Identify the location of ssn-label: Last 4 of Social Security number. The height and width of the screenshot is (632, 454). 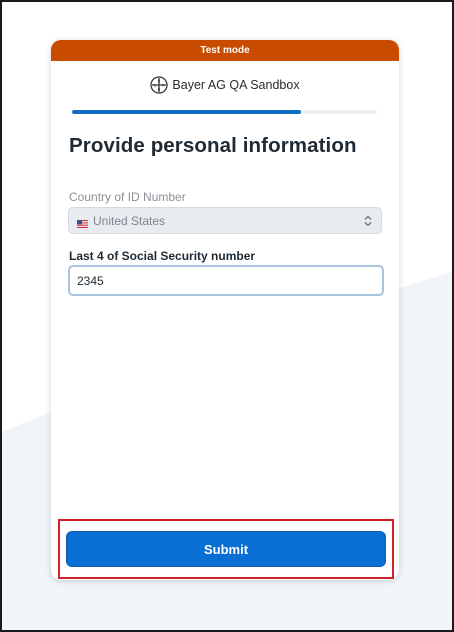
(162, 256).